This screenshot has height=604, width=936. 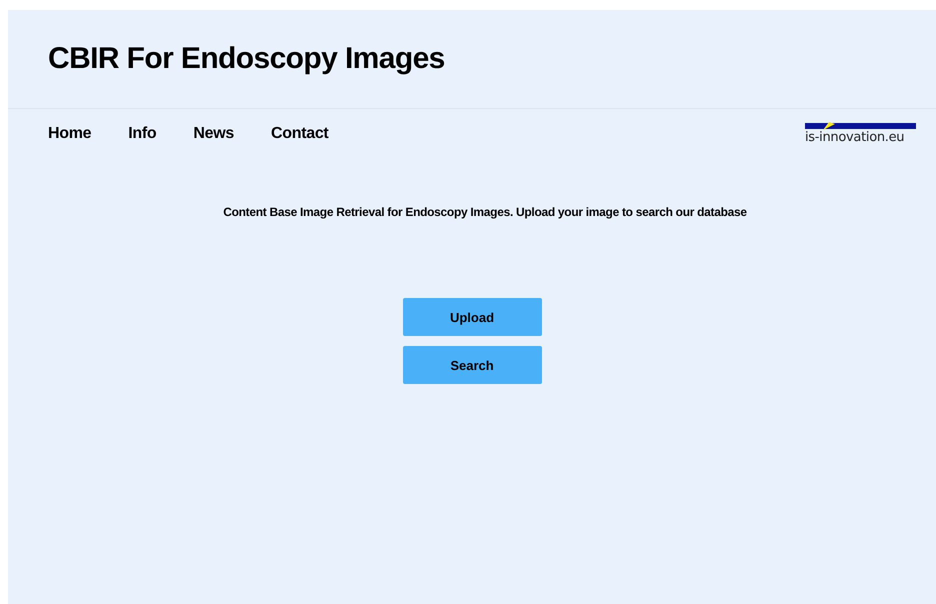 I want to click on nav-link: News, so click(x=213, y=133).